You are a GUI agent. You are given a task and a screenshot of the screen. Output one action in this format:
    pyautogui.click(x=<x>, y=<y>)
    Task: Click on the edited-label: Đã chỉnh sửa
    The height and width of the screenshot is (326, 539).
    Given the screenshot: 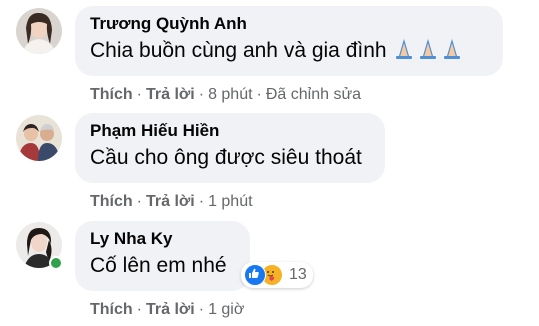 What is the action you would take?
    pyautogui.click(x=313, y=94)
    